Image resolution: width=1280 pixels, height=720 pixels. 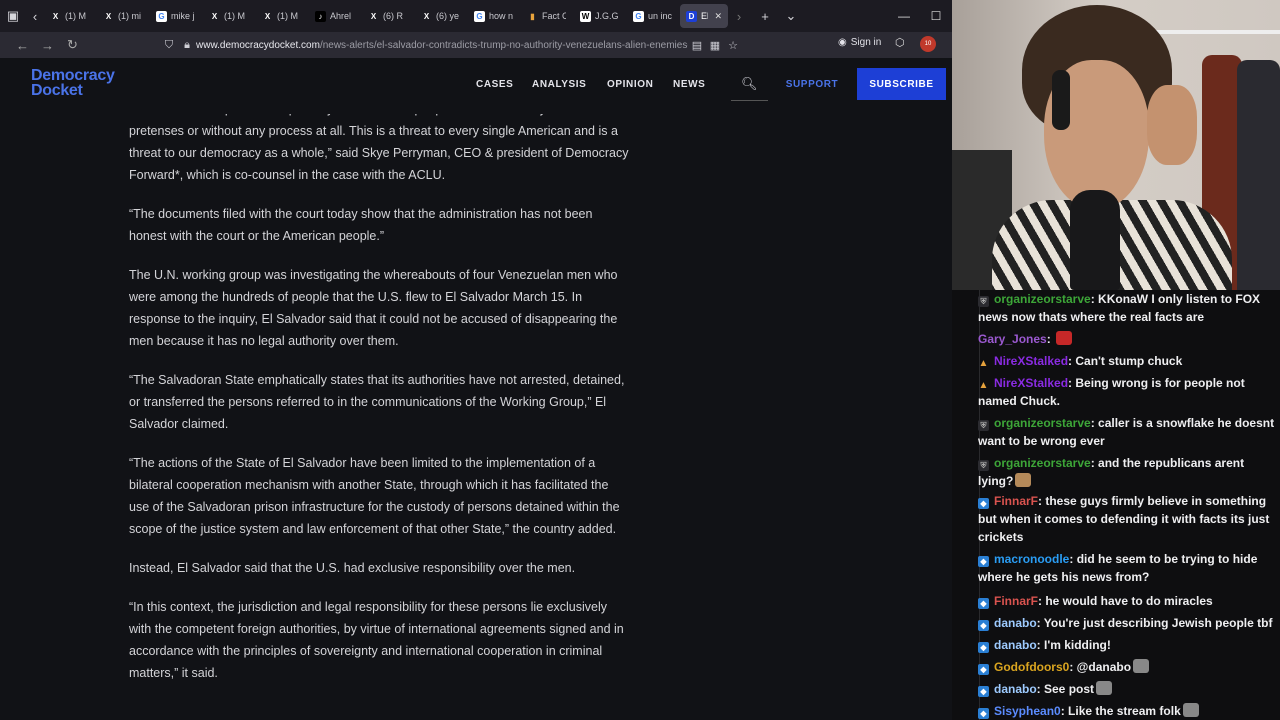 I want to click on tab-label: Fact C, so click(x=554, y=16).